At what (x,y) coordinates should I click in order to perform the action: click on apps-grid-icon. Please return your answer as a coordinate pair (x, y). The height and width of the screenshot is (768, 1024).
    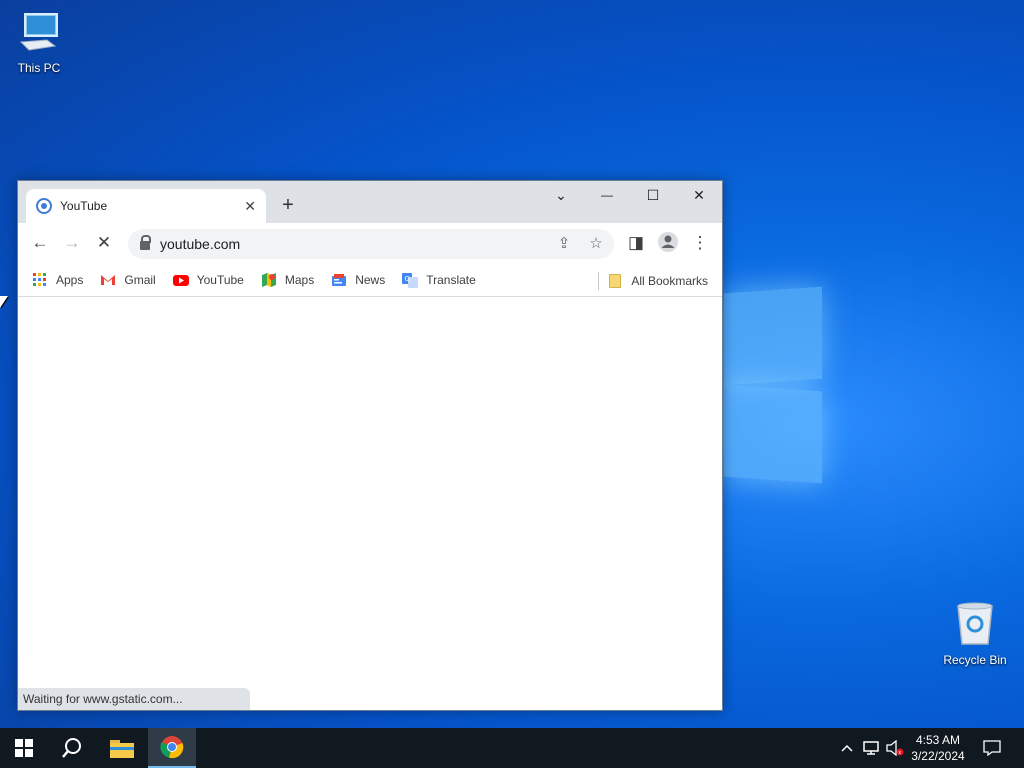
    Looking at the image, I should click on (40, 280).